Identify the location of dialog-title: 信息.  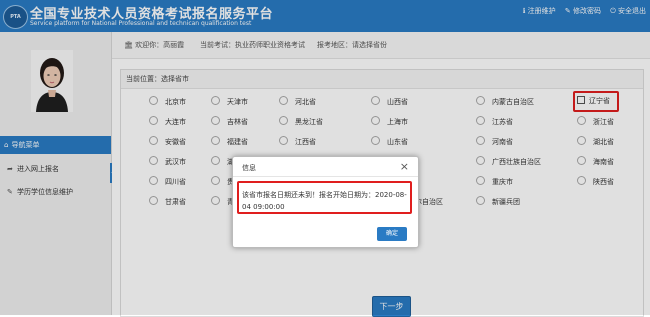
(249, 168).